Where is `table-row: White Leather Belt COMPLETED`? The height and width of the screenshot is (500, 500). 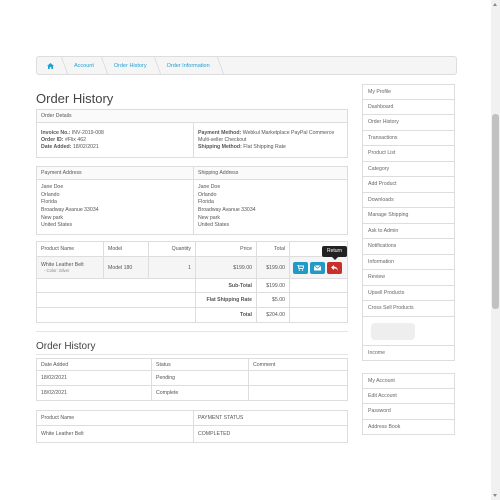
table-row: White Leather Belt COMPLETED is located at coordinates (192, 434).